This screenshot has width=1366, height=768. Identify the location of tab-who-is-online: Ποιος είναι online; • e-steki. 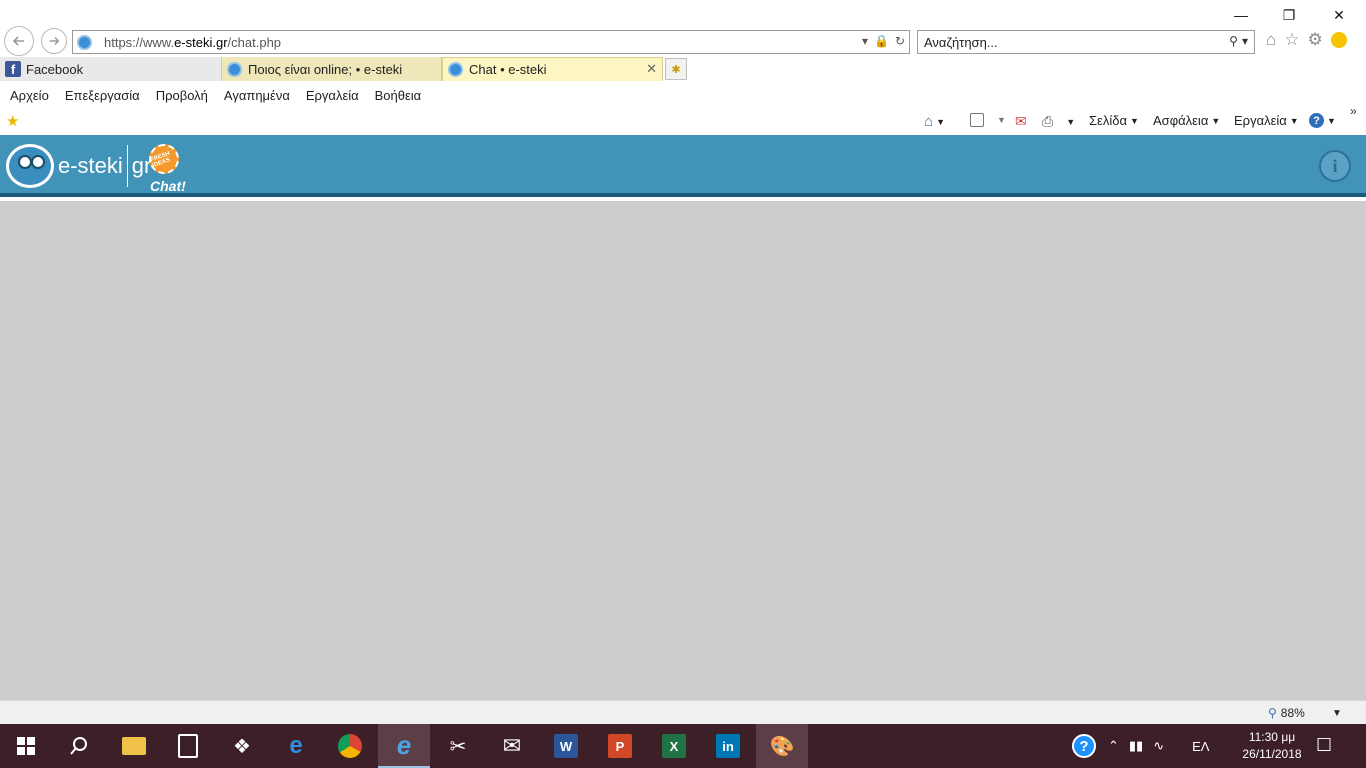
(332, 69).